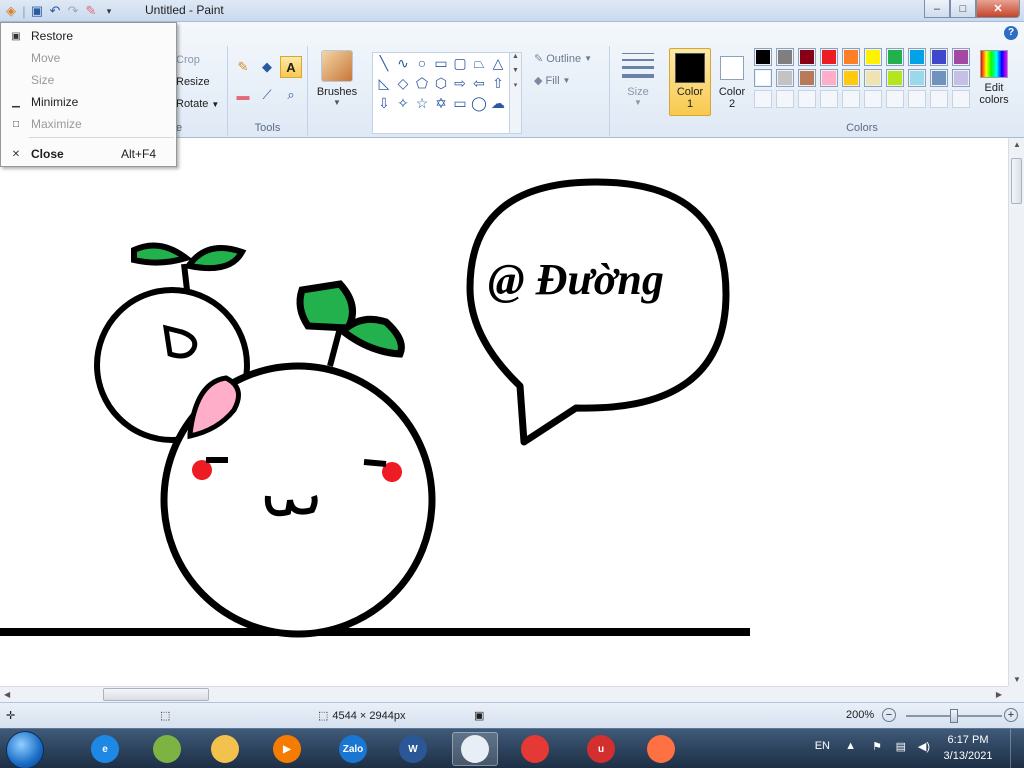 The width and height of the screenshot is (1024, 768). Describe the element at coordinates (638, 91) in the screenshot. I see `size-button: Size ▼` at that location.